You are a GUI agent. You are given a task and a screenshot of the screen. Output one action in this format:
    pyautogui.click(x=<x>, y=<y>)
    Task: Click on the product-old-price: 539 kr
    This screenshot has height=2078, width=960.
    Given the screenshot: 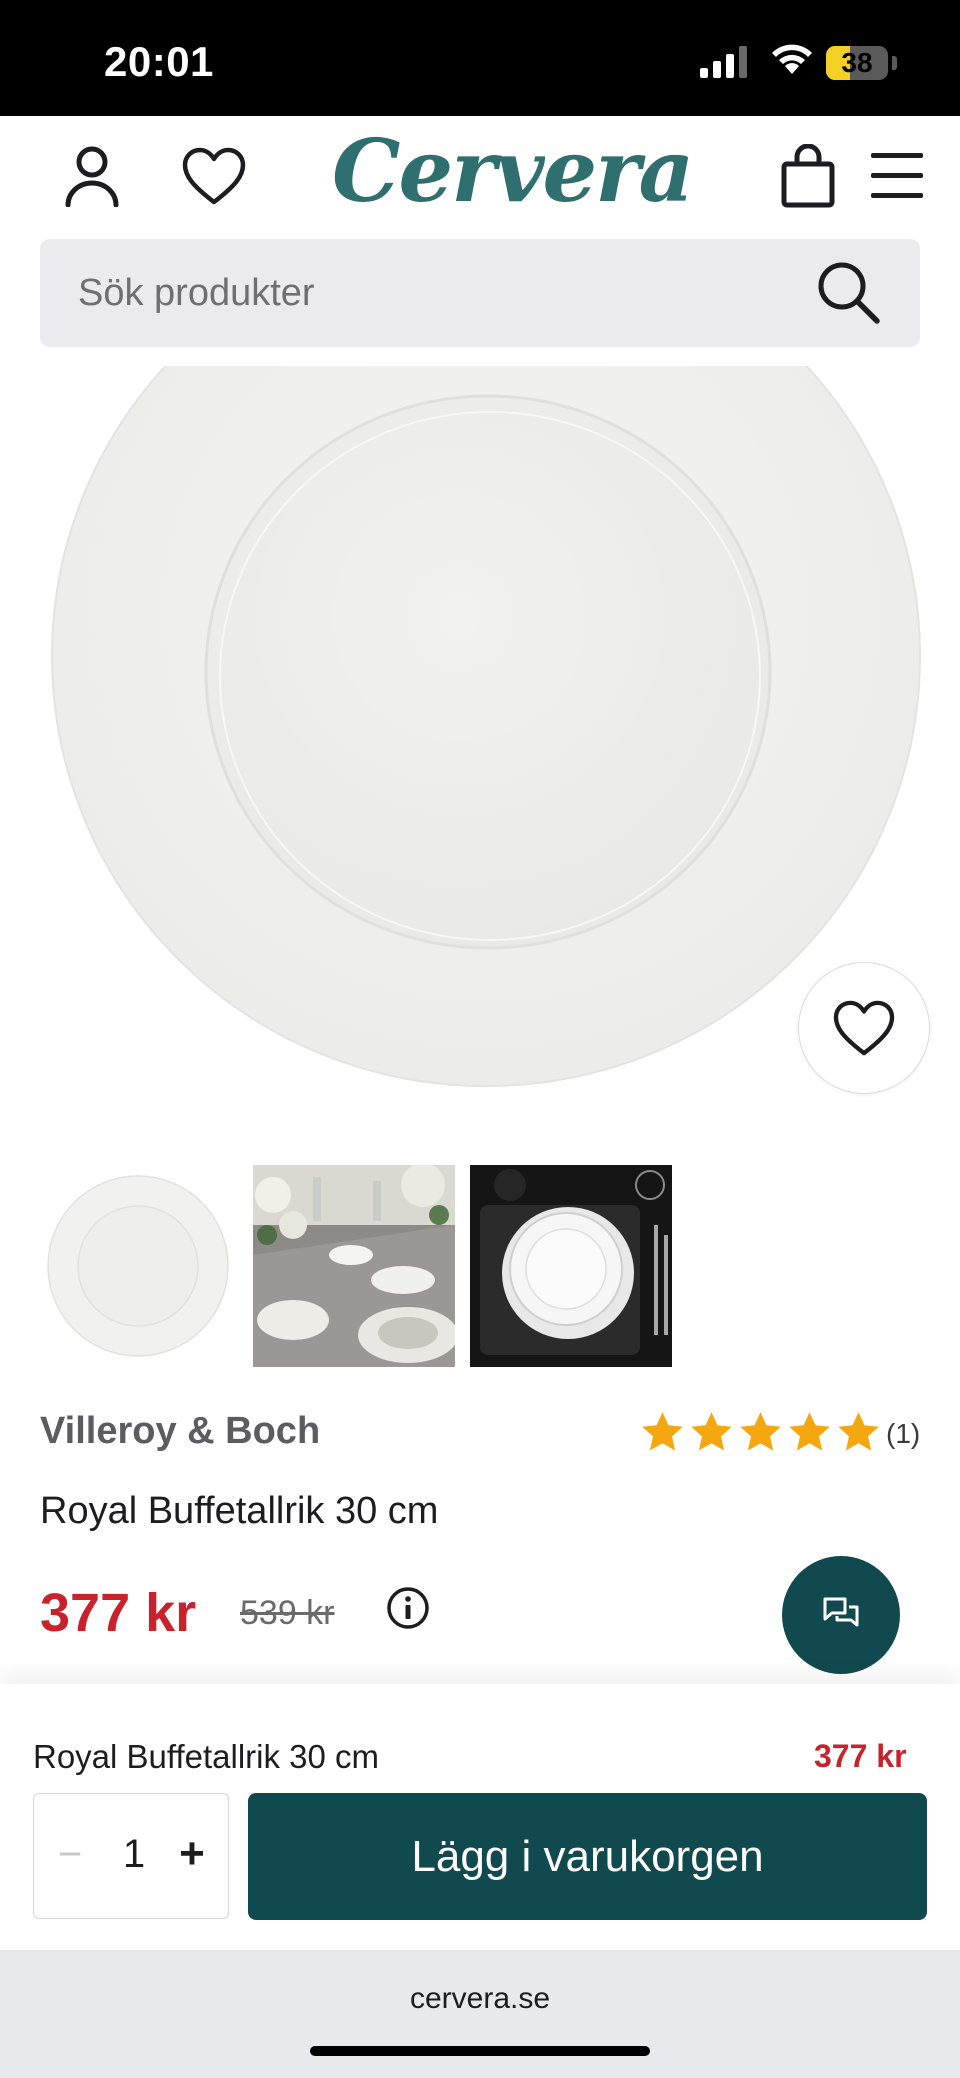 What is the action you would take?
    pyautogui.click(x=287, y=1613)
    